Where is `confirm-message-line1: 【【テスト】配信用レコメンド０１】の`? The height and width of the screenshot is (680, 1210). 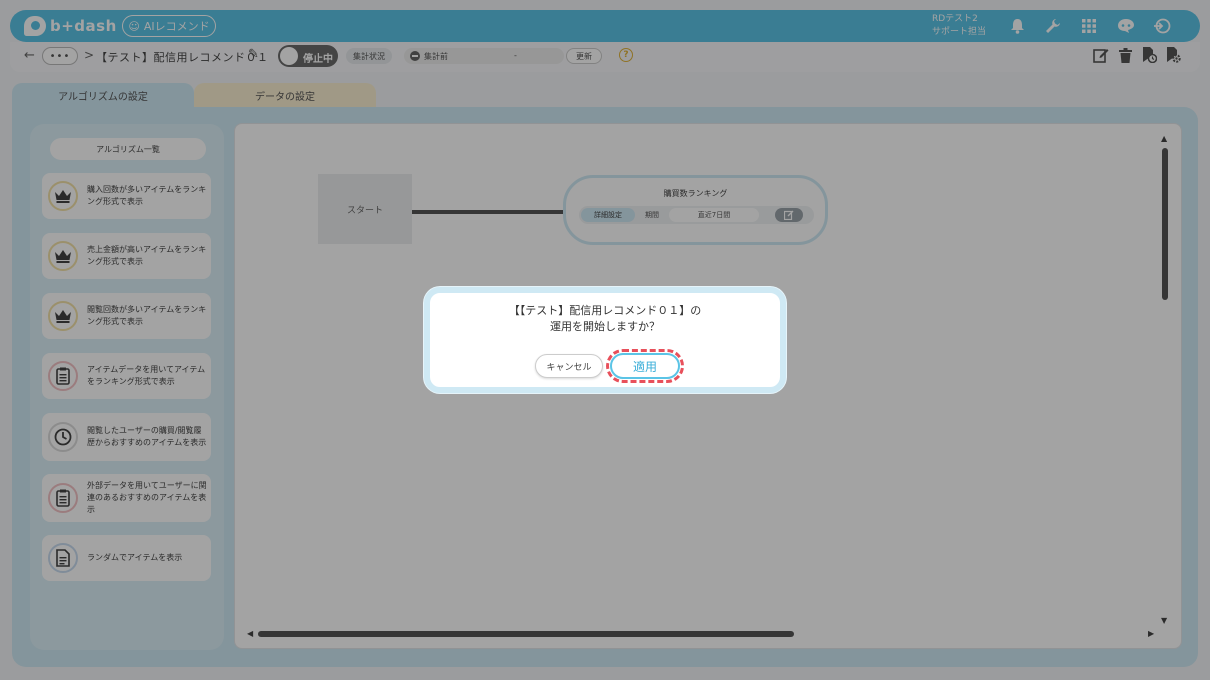
confirm-message-line1: 【【テスト】配信用レコメンド０１】の is located at coordinates (605, 310).